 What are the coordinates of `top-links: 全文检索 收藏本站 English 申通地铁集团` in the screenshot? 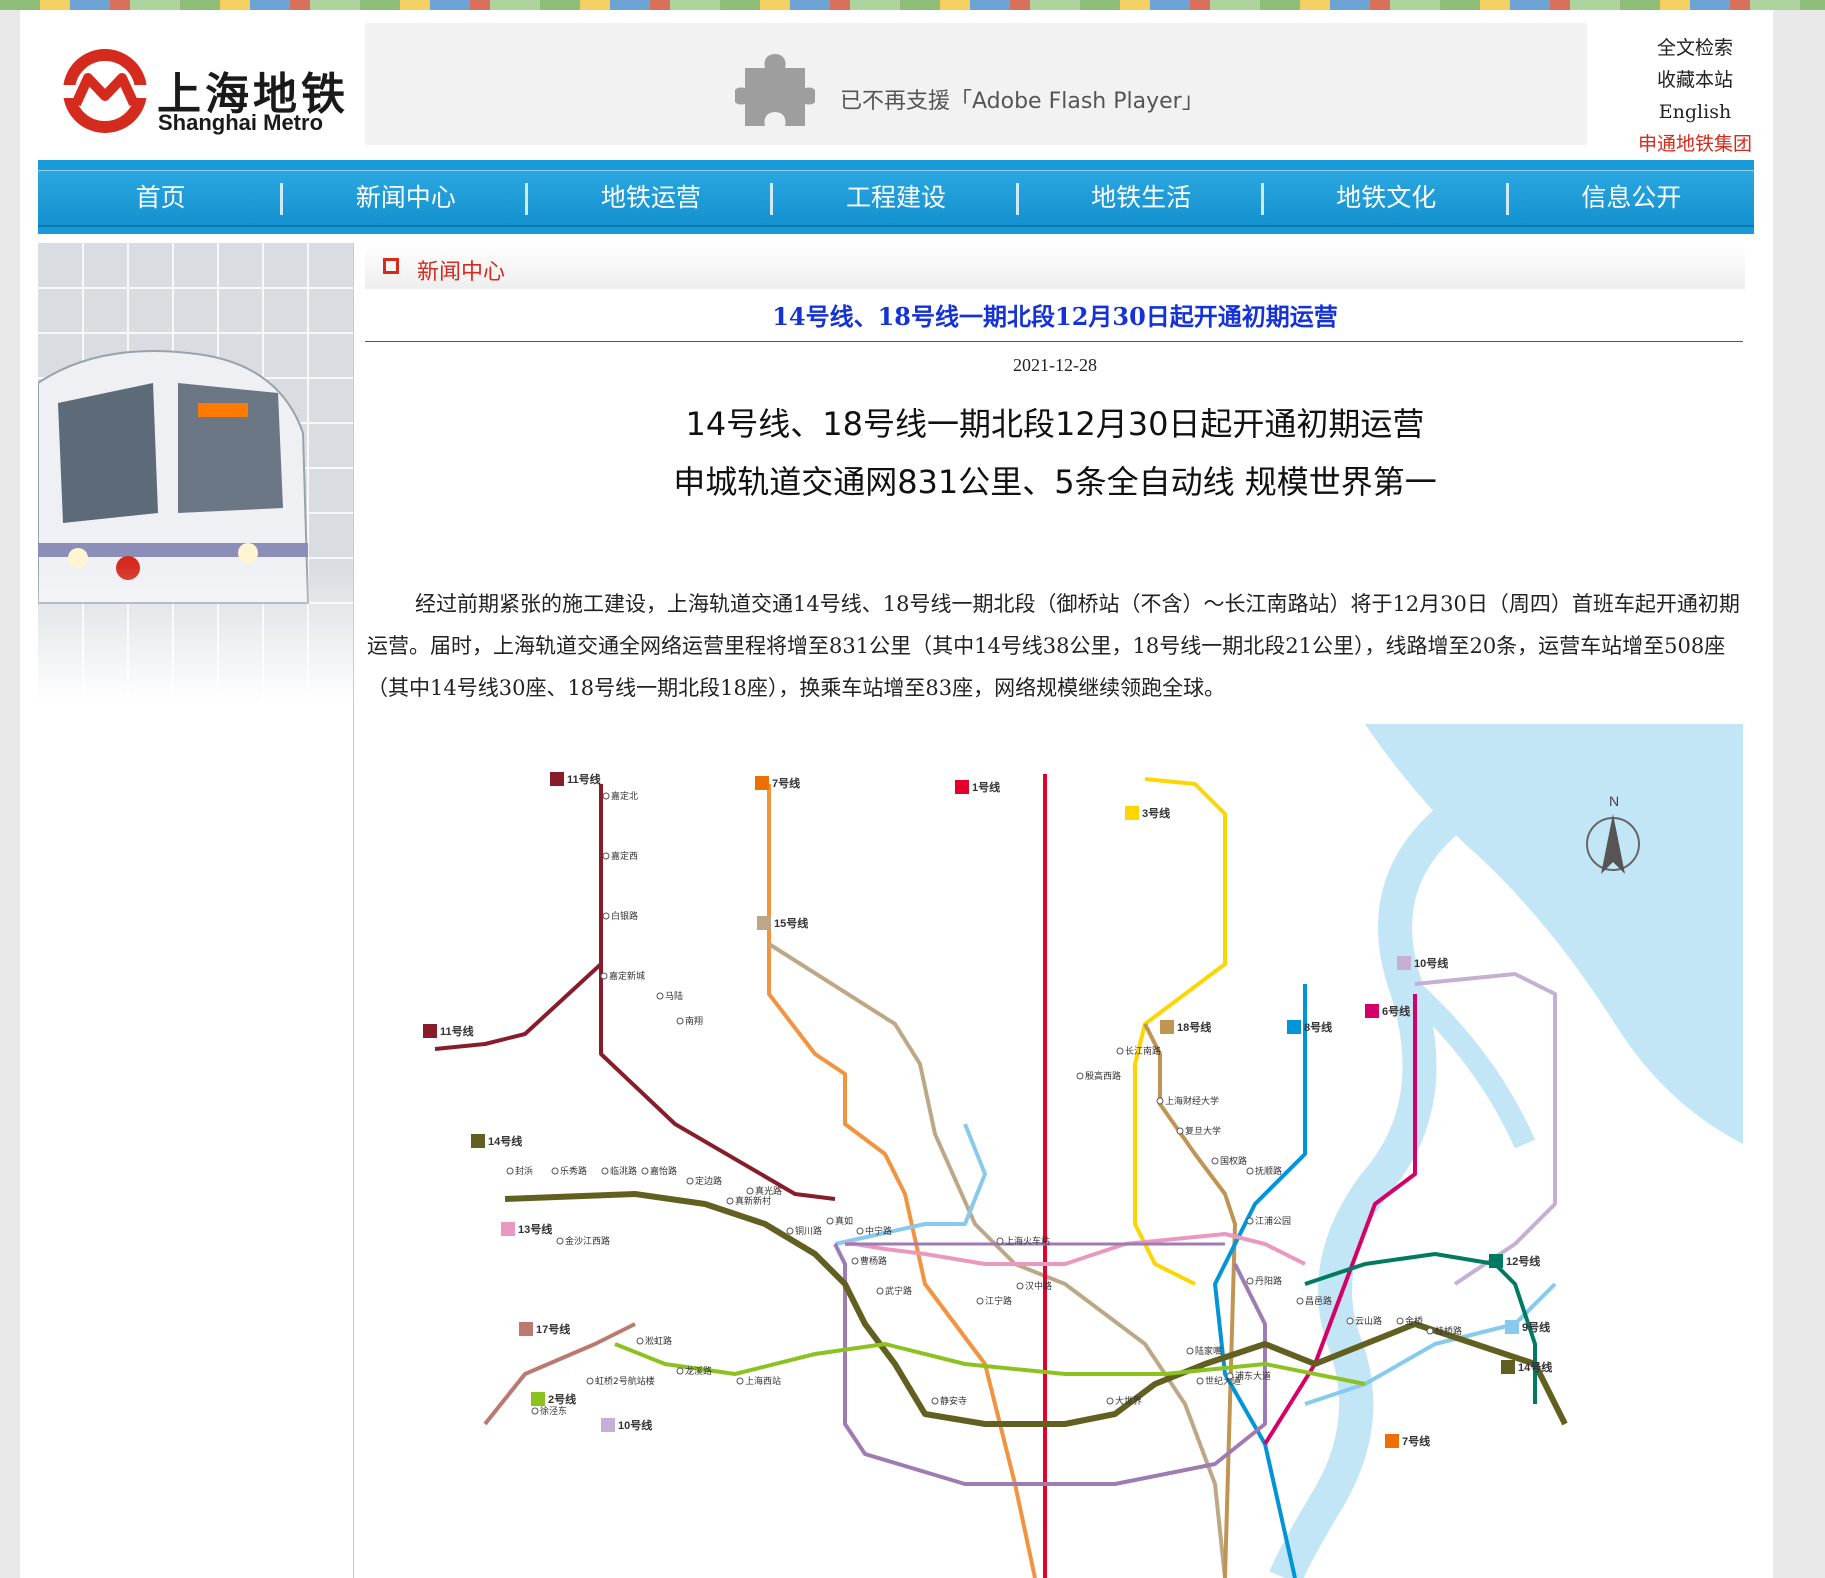 It's located at (1695, 96).